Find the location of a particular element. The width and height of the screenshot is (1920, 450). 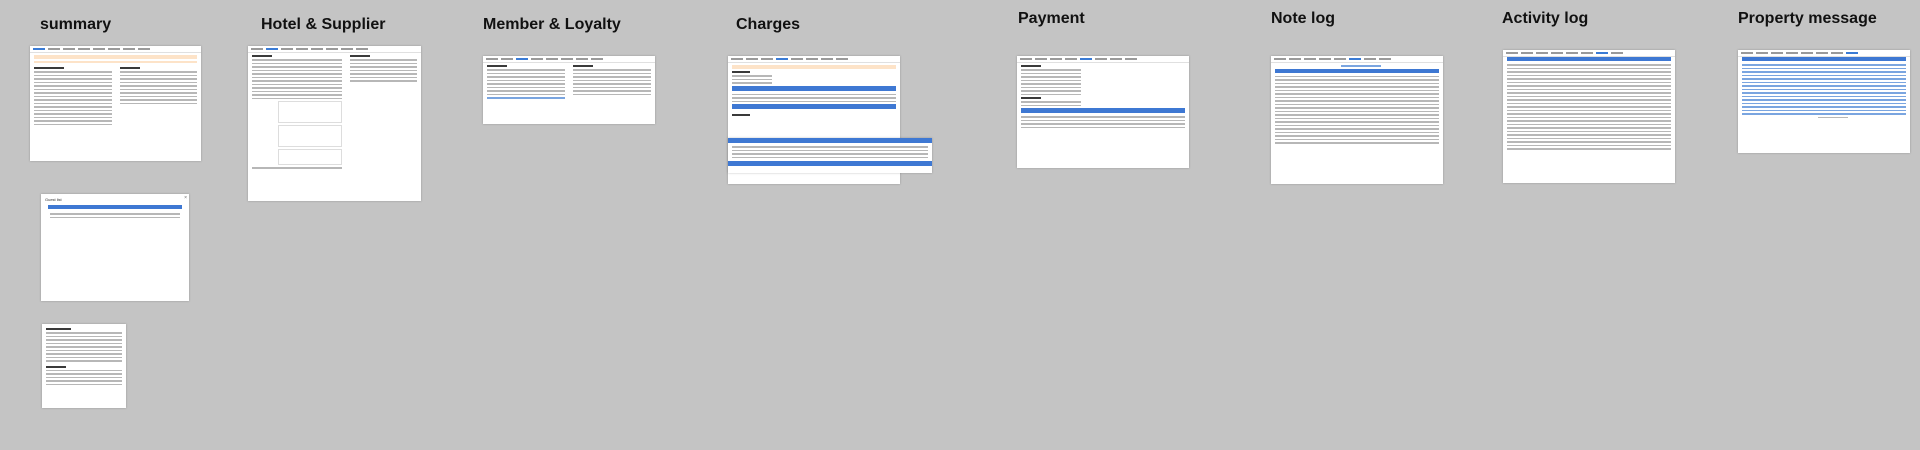

section-title-payment: Payment is located at coordinates (1051, 18).